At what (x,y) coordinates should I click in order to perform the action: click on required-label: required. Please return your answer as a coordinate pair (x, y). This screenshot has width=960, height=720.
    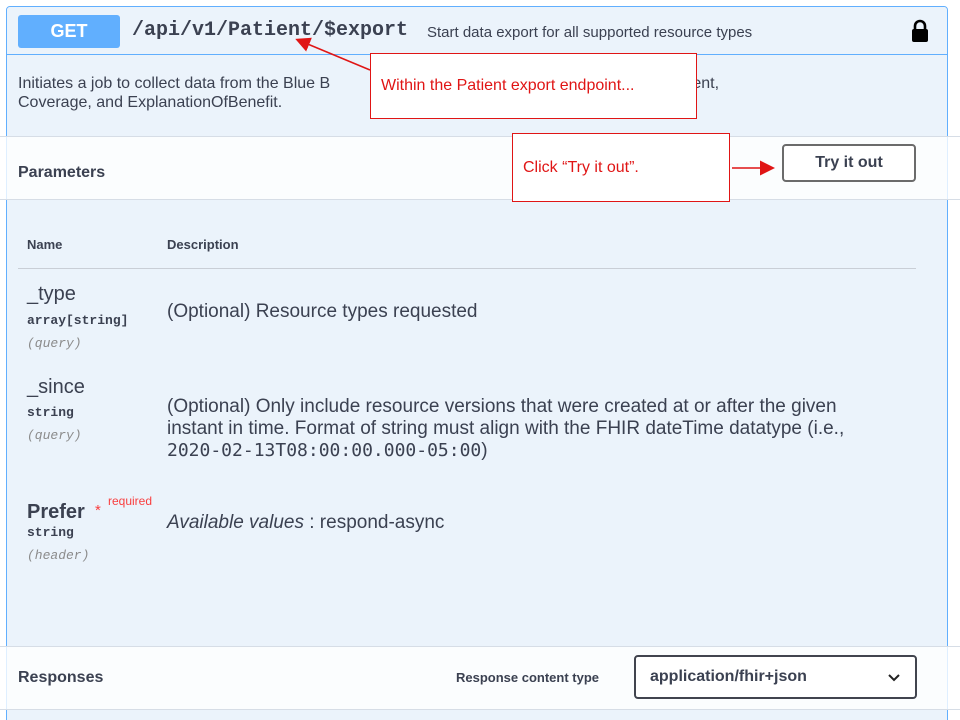
    Looking at the image, I should click on (130, 501).